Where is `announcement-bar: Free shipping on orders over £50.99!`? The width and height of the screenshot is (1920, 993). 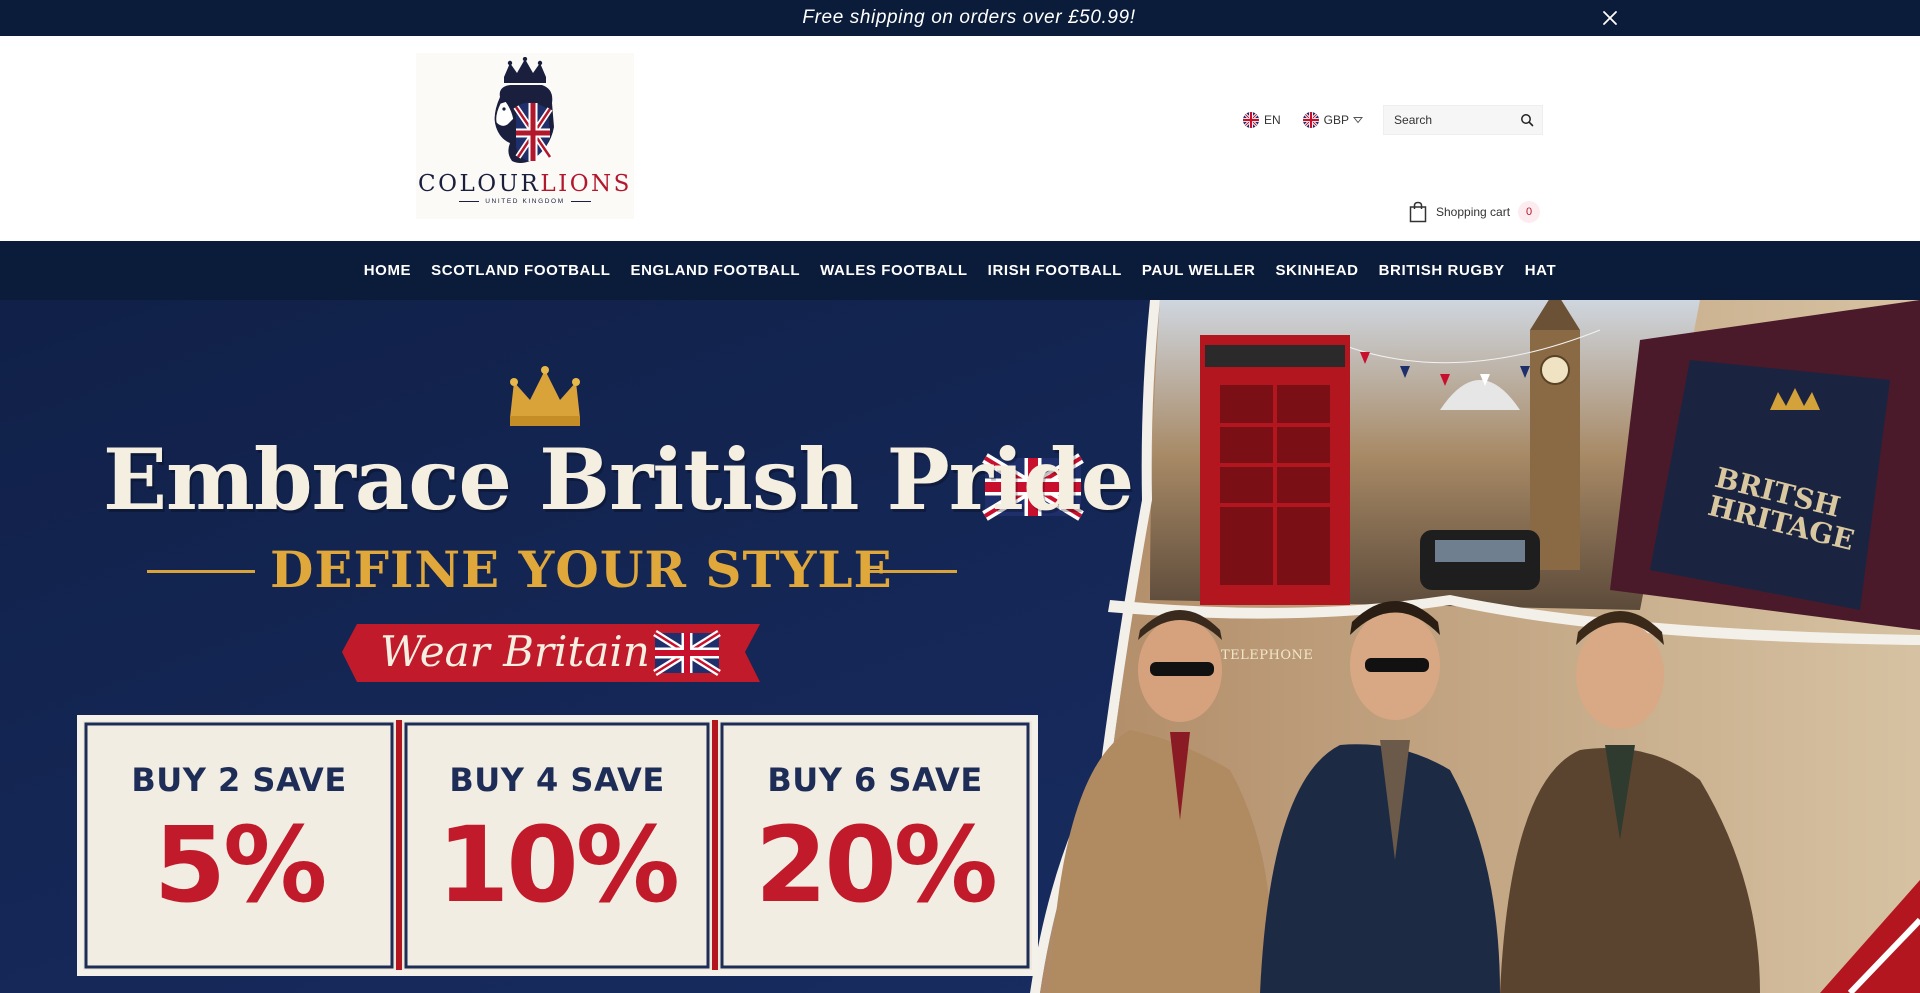 announcement-bar: Free shipping on orders over £50.99! is located at coordinates (960, 18).